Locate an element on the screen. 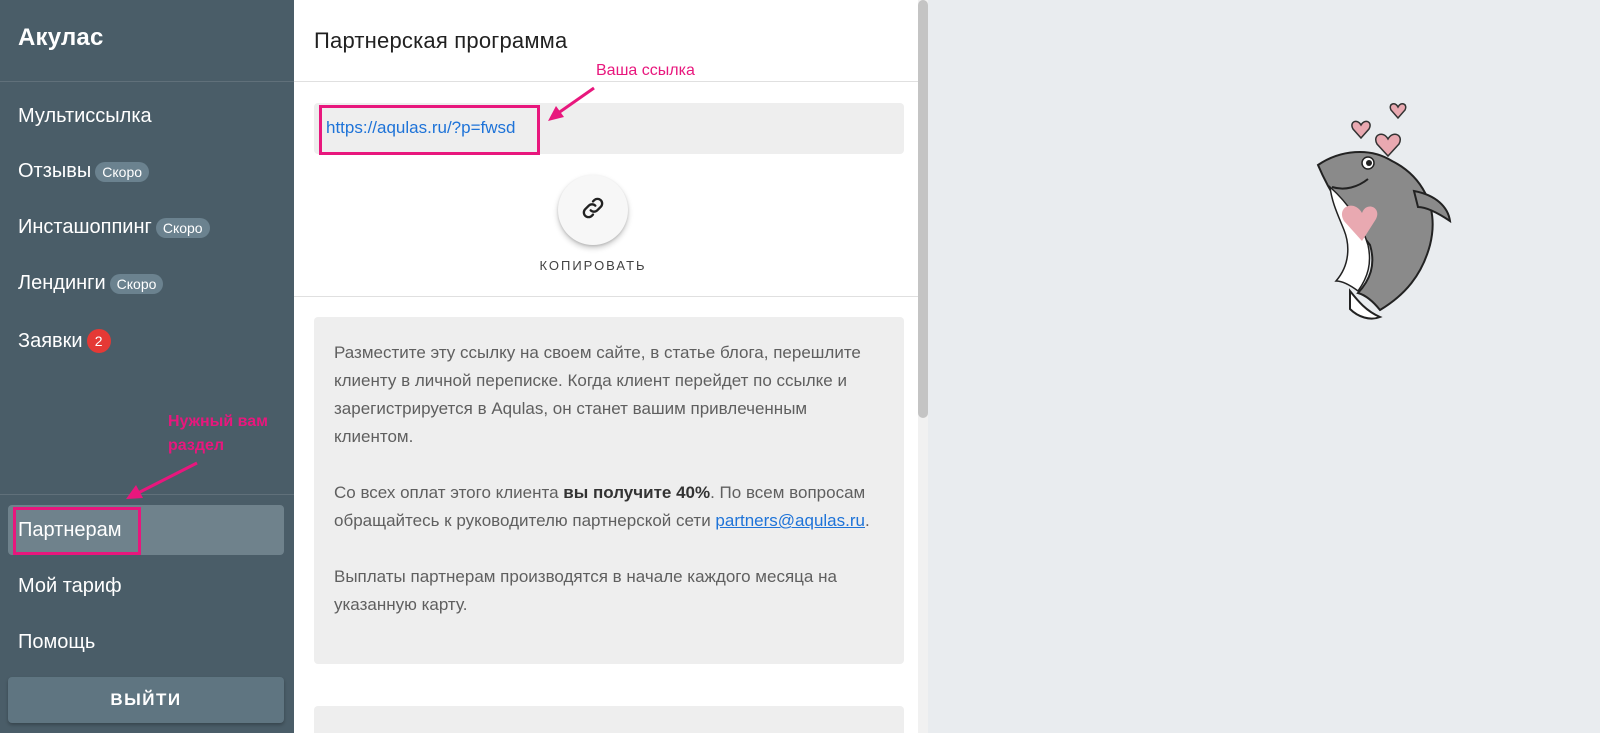 The image size is (1600, 733). sidebar-item-label: Инсташоппинг is located at coordinates (85, 227).